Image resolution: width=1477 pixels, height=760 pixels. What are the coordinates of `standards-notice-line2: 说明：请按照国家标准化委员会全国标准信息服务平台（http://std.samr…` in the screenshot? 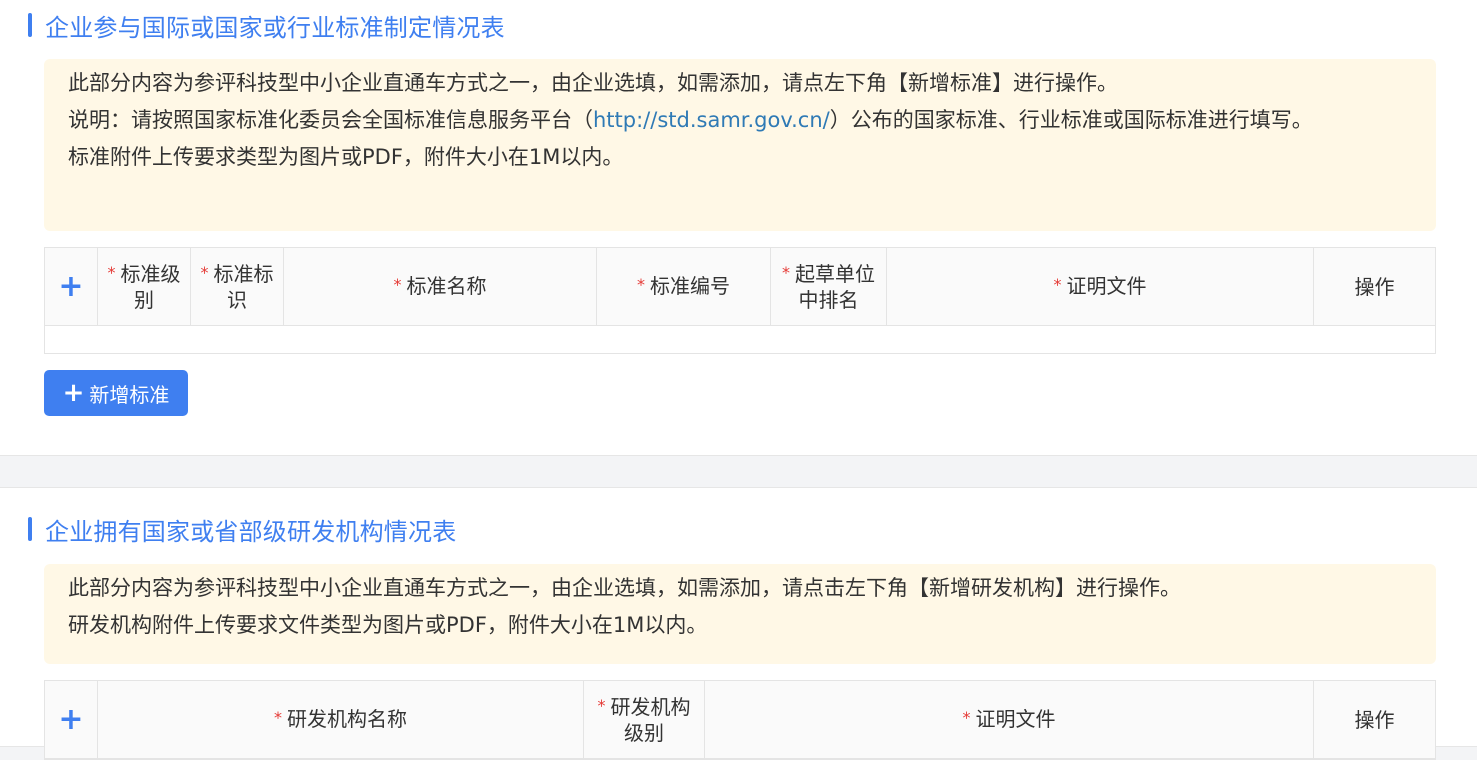 It's located at (738, 120).